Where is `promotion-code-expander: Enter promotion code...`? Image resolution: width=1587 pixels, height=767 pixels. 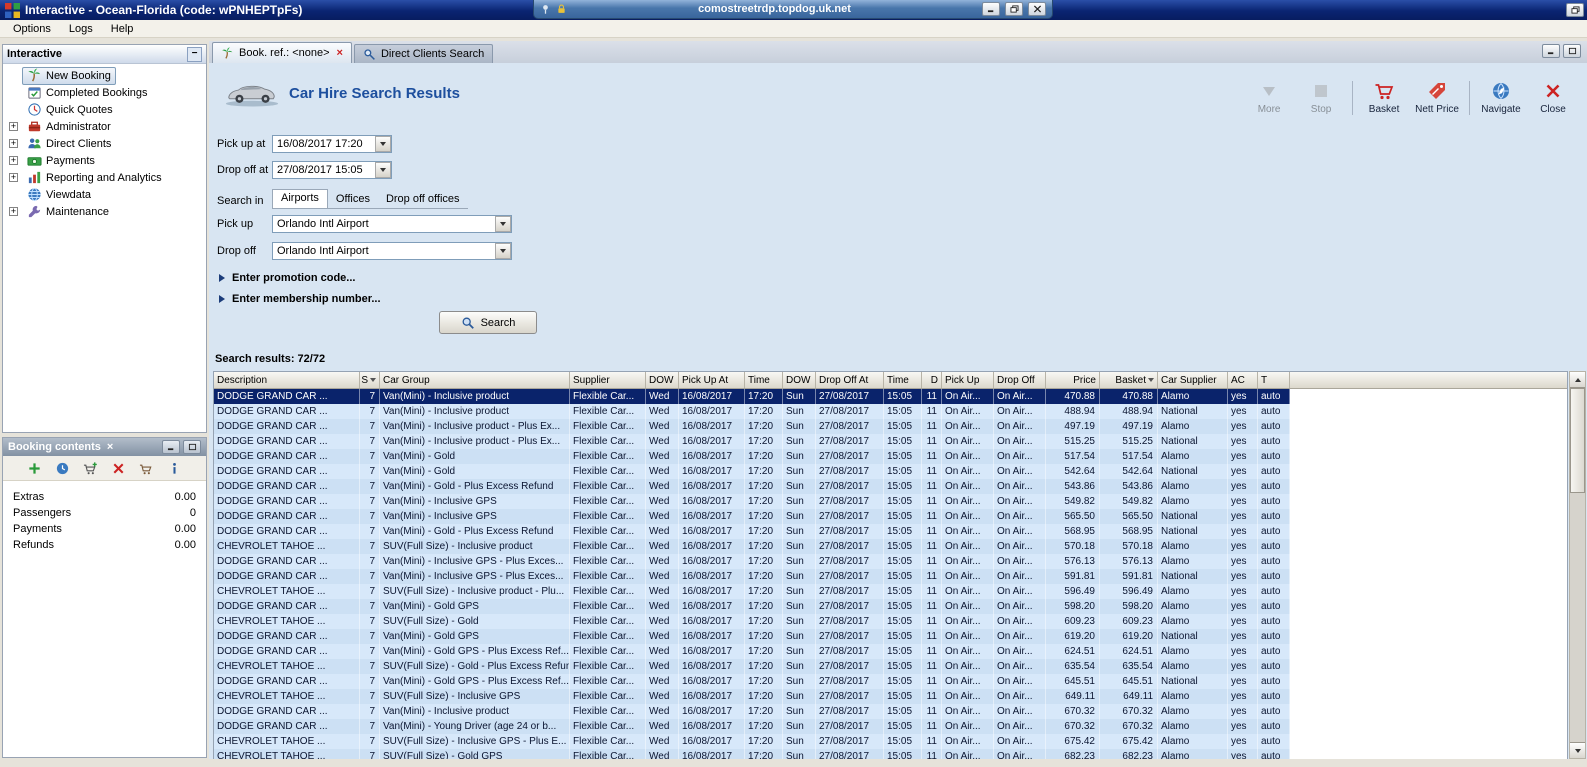 promotion-code-expander: Enter promotion code... is located at coordinates (287, 278).